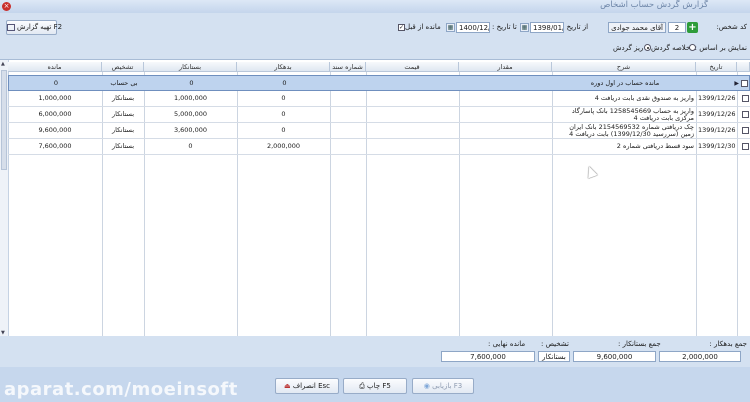 This screenshot has width=750, height=402. Describe the element at coordinates (190, 114) in the screenshot. I see `cell-credit: 5,000,000` at that location.